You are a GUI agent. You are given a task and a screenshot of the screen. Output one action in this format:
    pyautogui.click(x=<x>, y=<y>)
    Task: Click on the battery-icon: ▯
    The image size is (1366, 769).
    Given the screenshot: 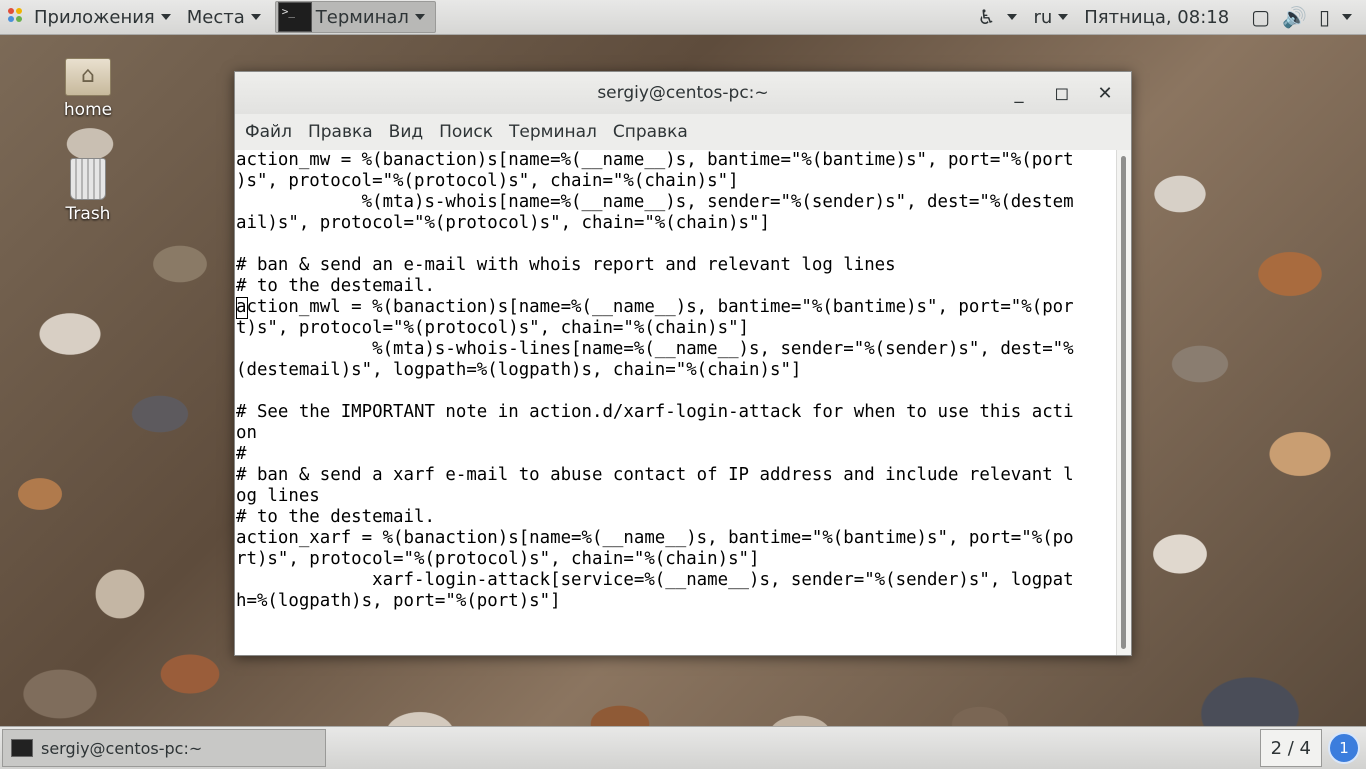 What is the action you would take?
    pyautogui.click(x=1324, y=17)
    